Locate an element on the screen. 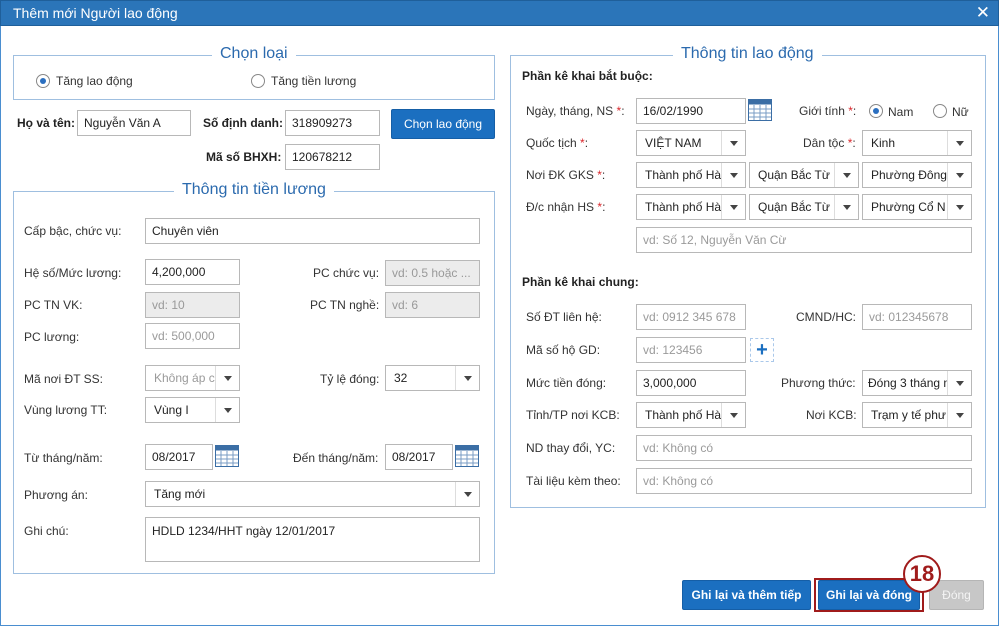 The height and width of the screenshot is (626, 999). lao-dong-legend: Thông tin lao động is located at coordinates (747, 54).